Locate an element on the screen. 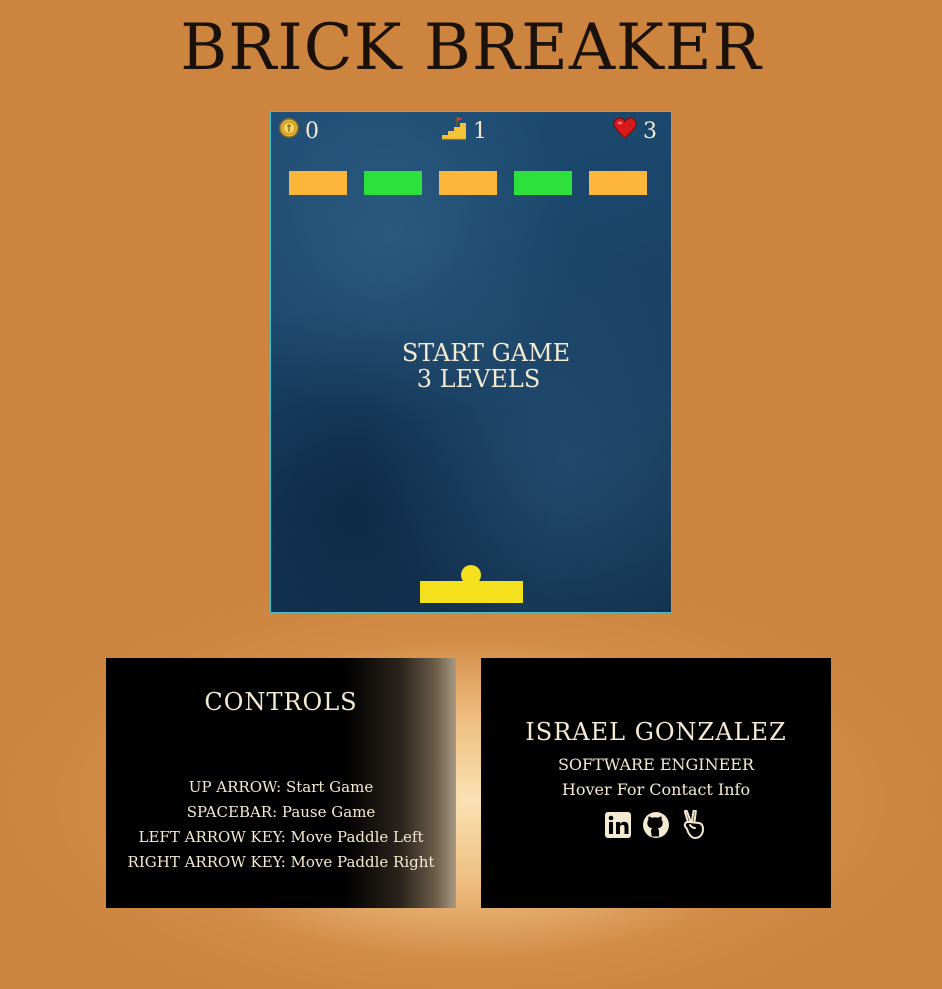 This screenshot has height=989, width=942. github-icon is located at coordinates (656, 825).